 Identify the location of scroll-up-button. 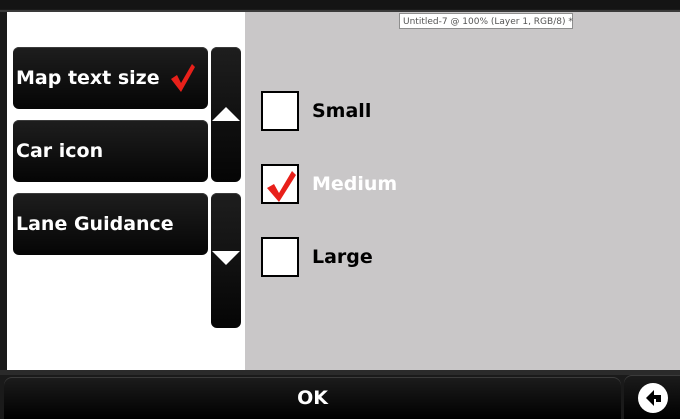
(226, 114).